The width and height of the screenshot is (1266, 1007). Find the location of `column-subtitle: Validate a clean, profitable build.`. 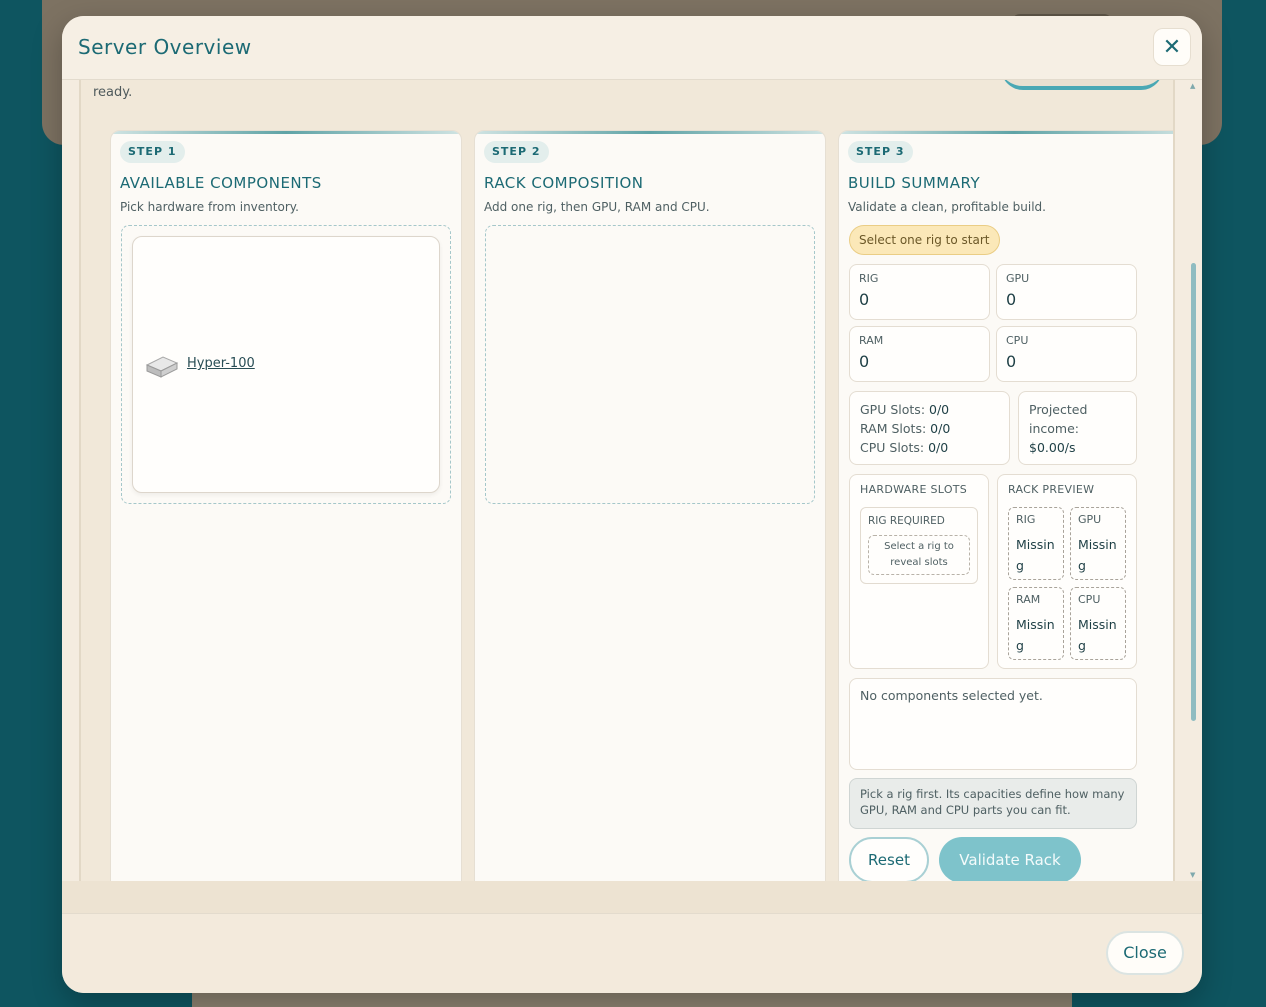

column-subtitle: Validate a clean, profitable build. is located at coordinates (947, 207).